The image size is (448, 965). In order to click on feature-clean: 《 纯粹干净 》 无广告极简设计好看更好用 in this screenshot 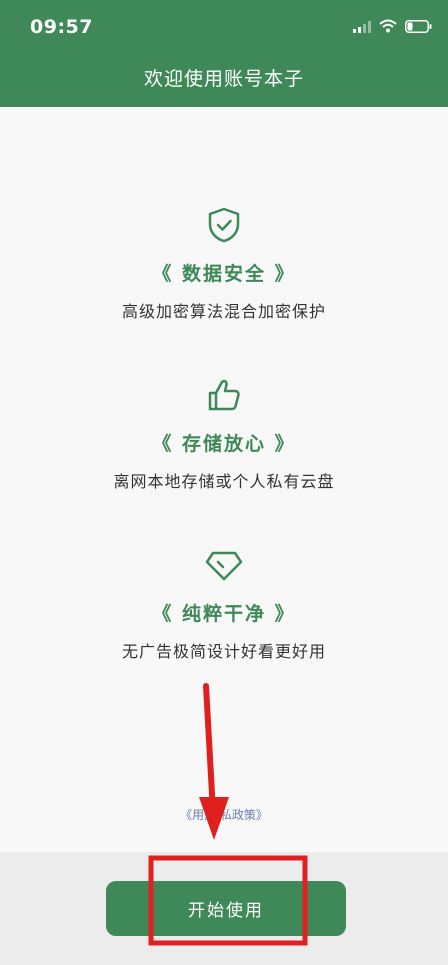, I will do `click(224, 603)`.